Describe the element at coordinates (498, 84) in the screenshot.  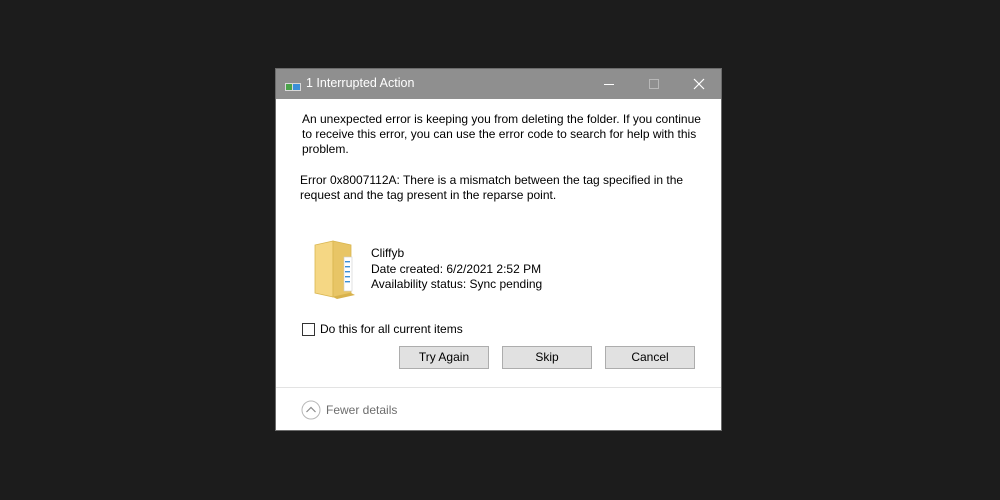
I see `title-bar: 1 Interrupted Action` at that location.